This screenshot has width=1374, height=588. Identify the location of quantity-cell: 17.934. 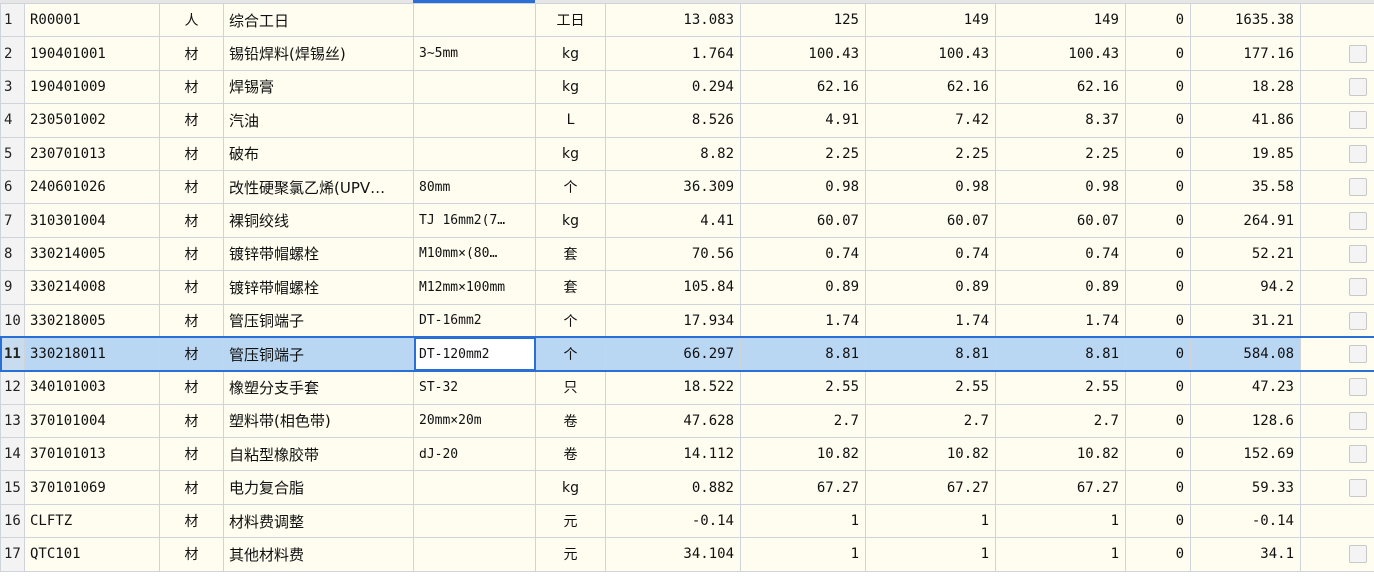
(673, 320).